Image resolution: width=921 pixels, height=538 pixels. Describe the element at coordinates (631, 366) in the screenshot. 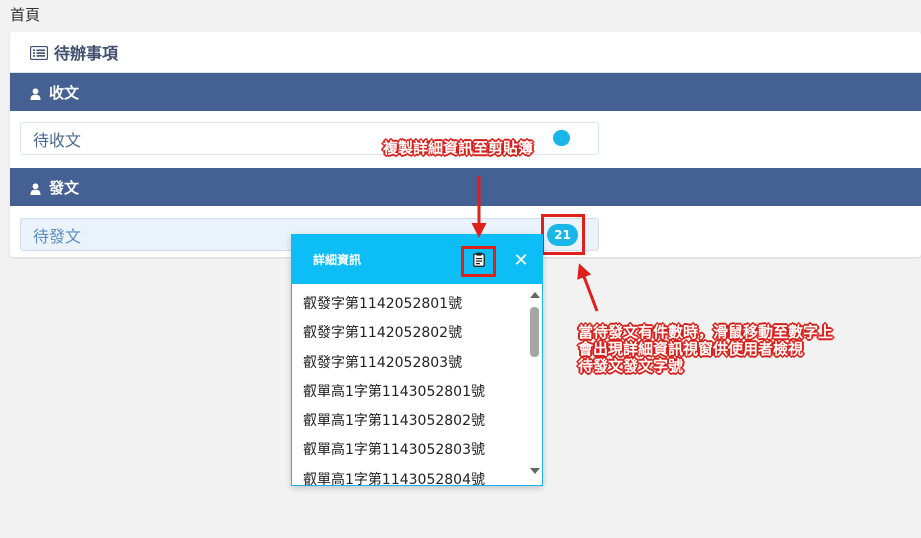

I see `annotation-line: 待發文發文字號` at that location.